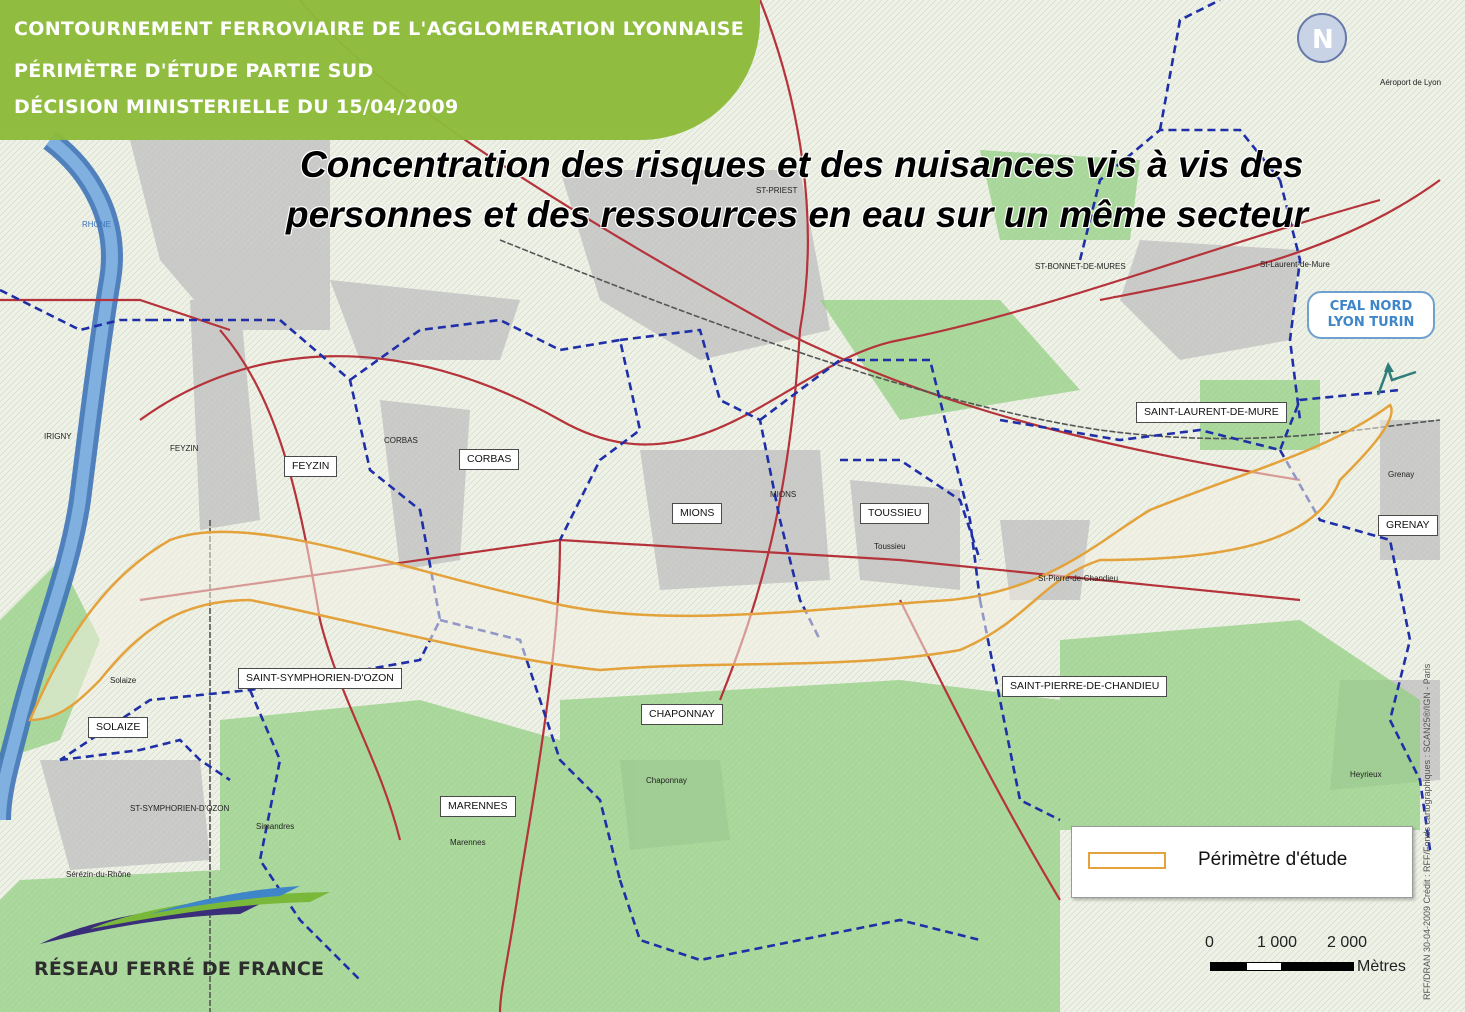 This screenshot has height=1012, width=1465. I want to click on commune-label-solaize: SOLAIZE, so click(118, 727).